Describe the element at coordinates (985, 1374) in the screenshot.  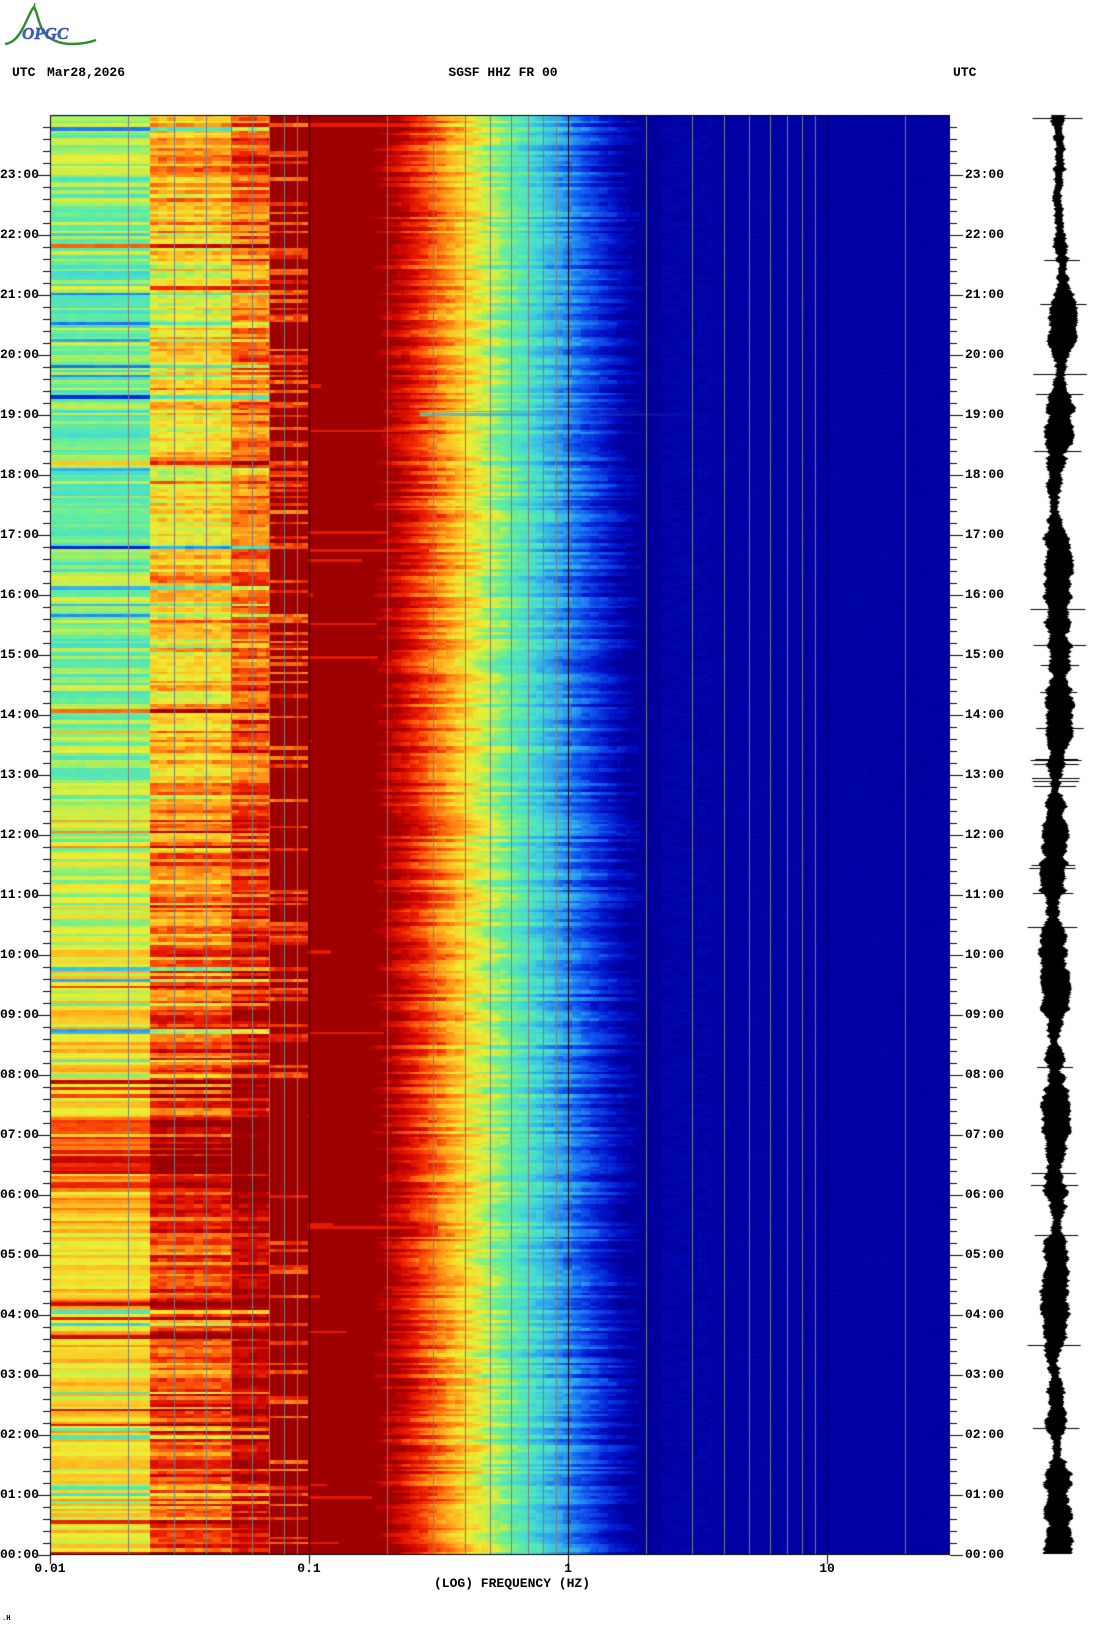
I see `hour-label-right: 03:00` at that location.